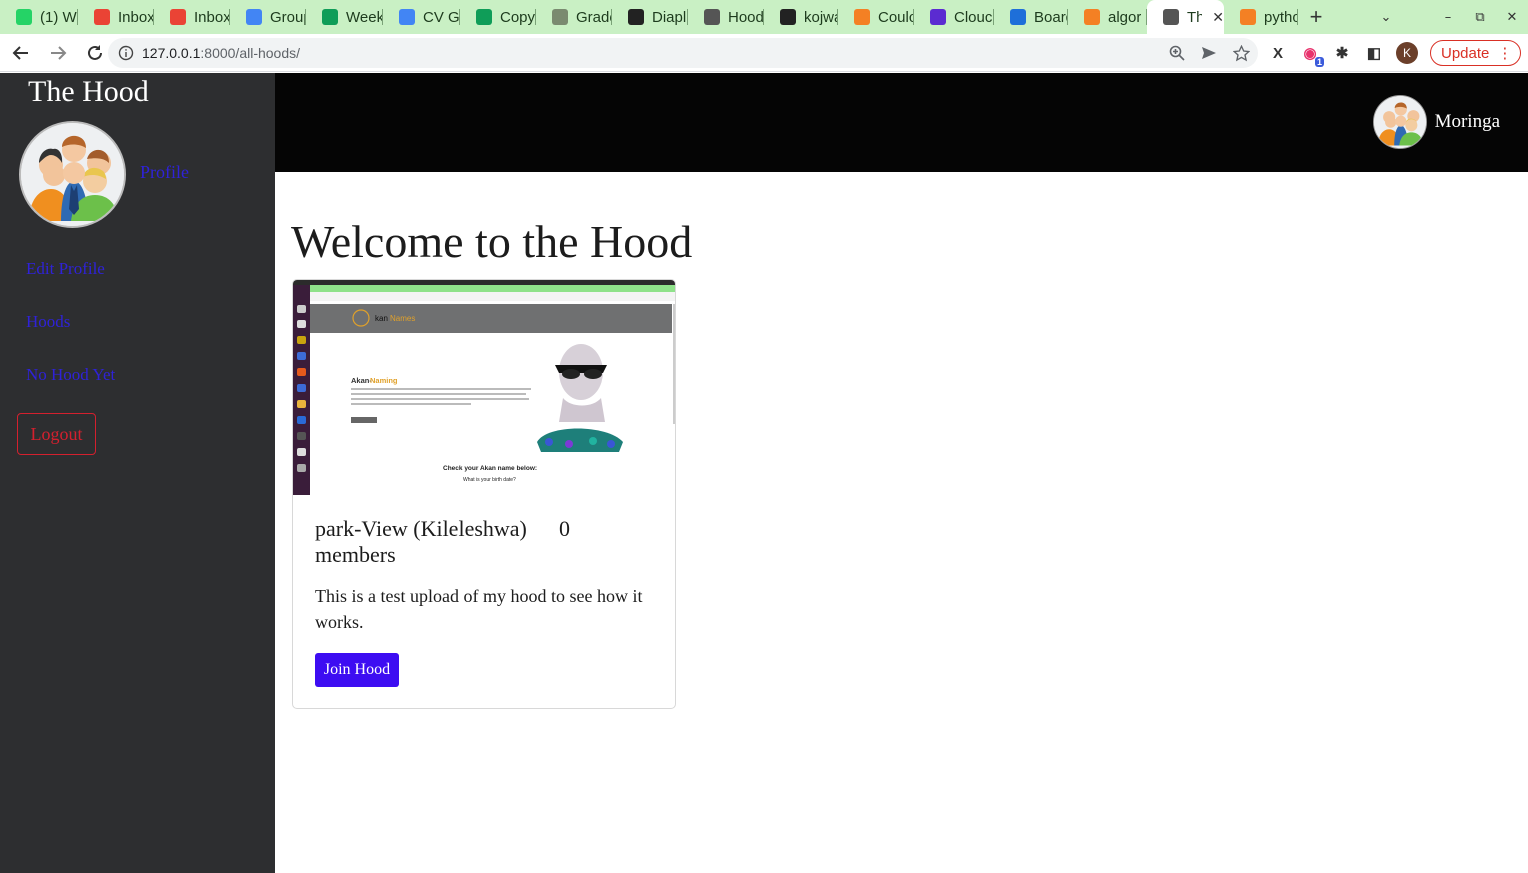  What do you see at coordinates (58, 17) in the screenshot?
I see `tab-title: (1) W` at bounding box center [58, 17].